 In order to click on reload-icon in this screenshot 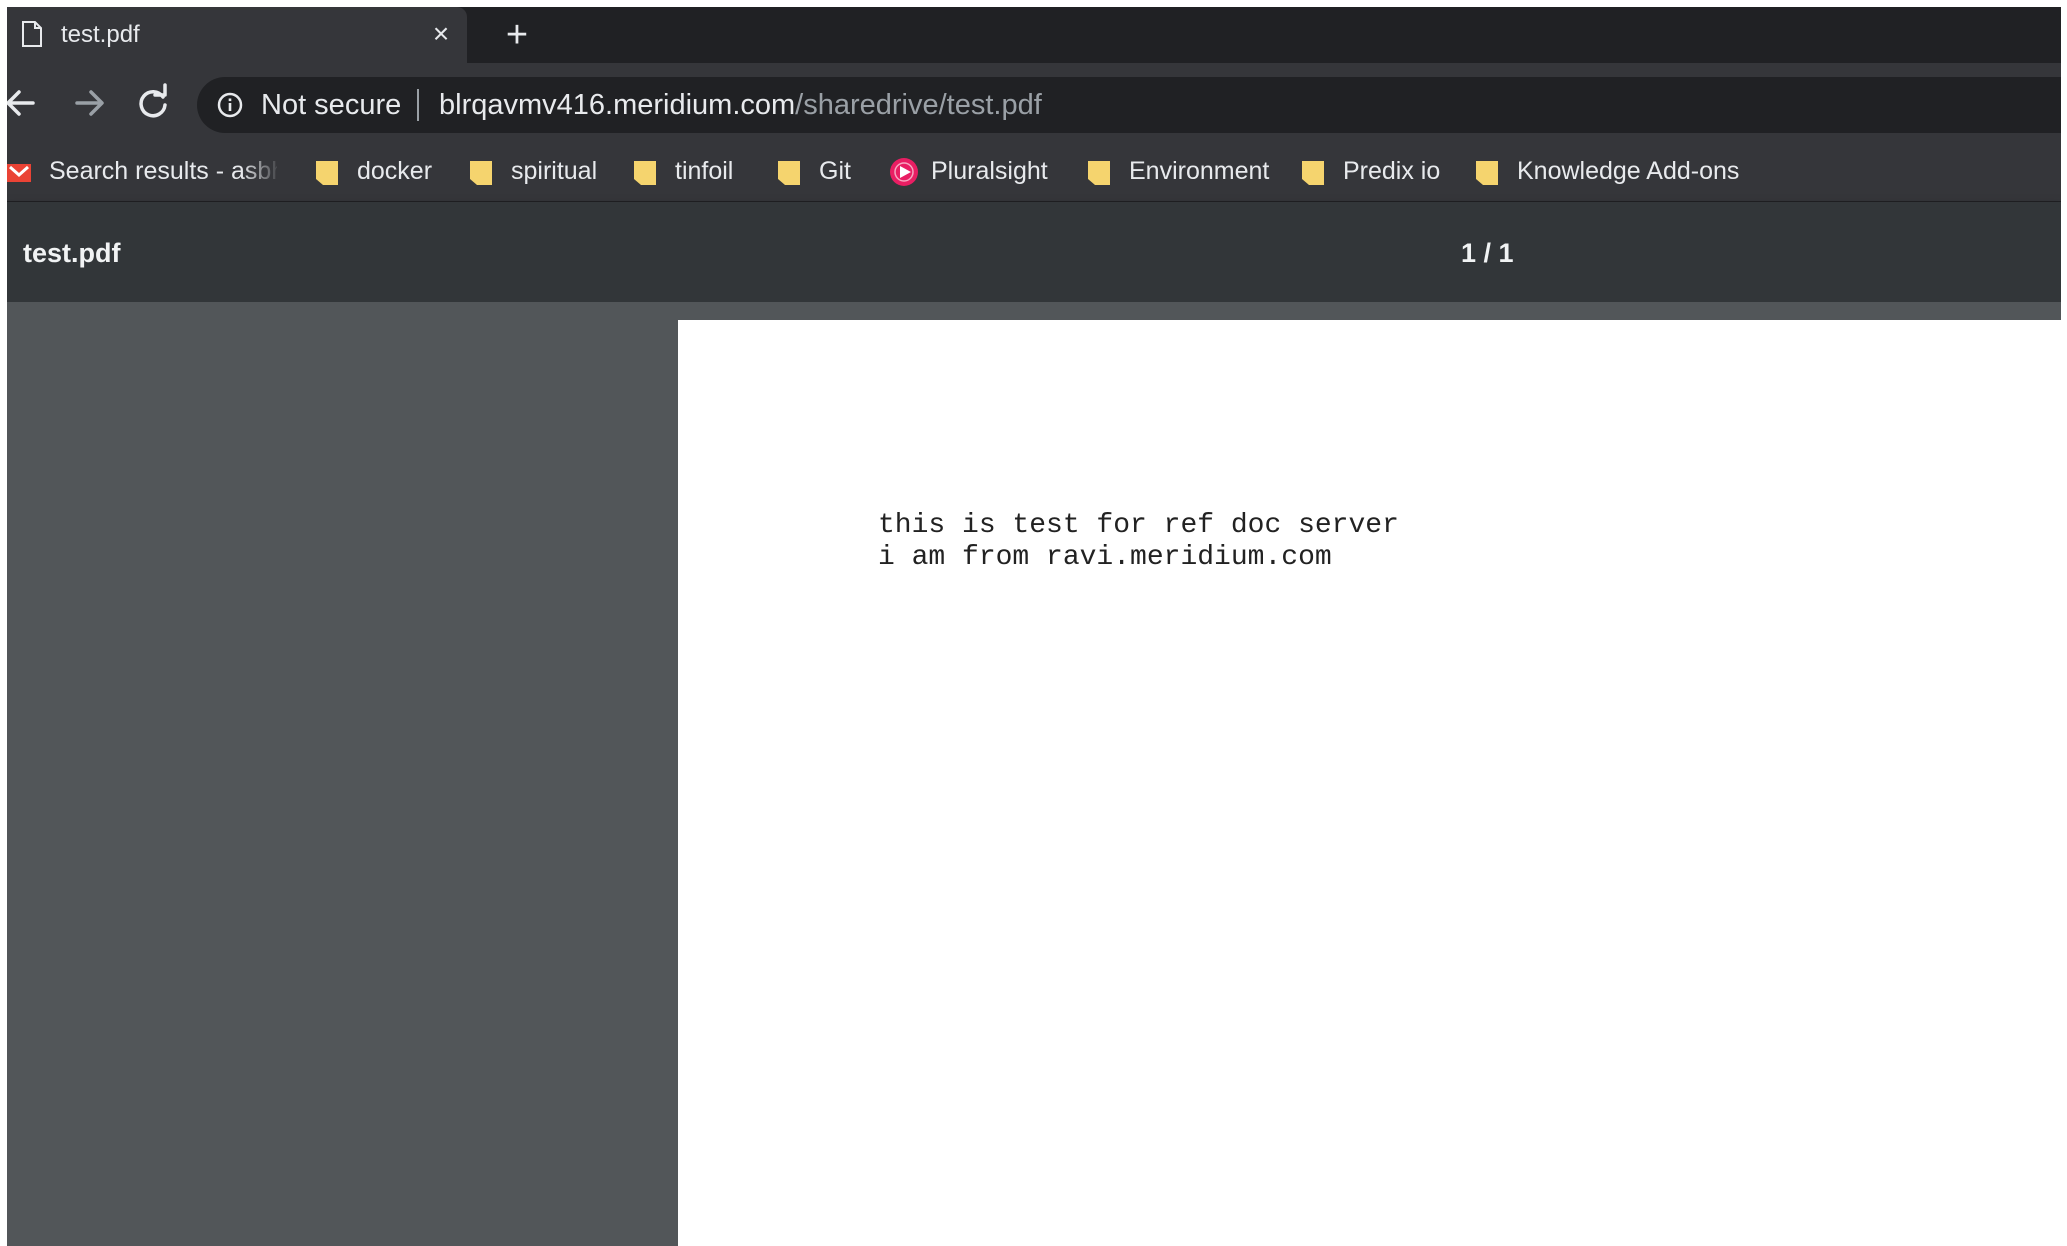, I will do `click(153, 103)`.